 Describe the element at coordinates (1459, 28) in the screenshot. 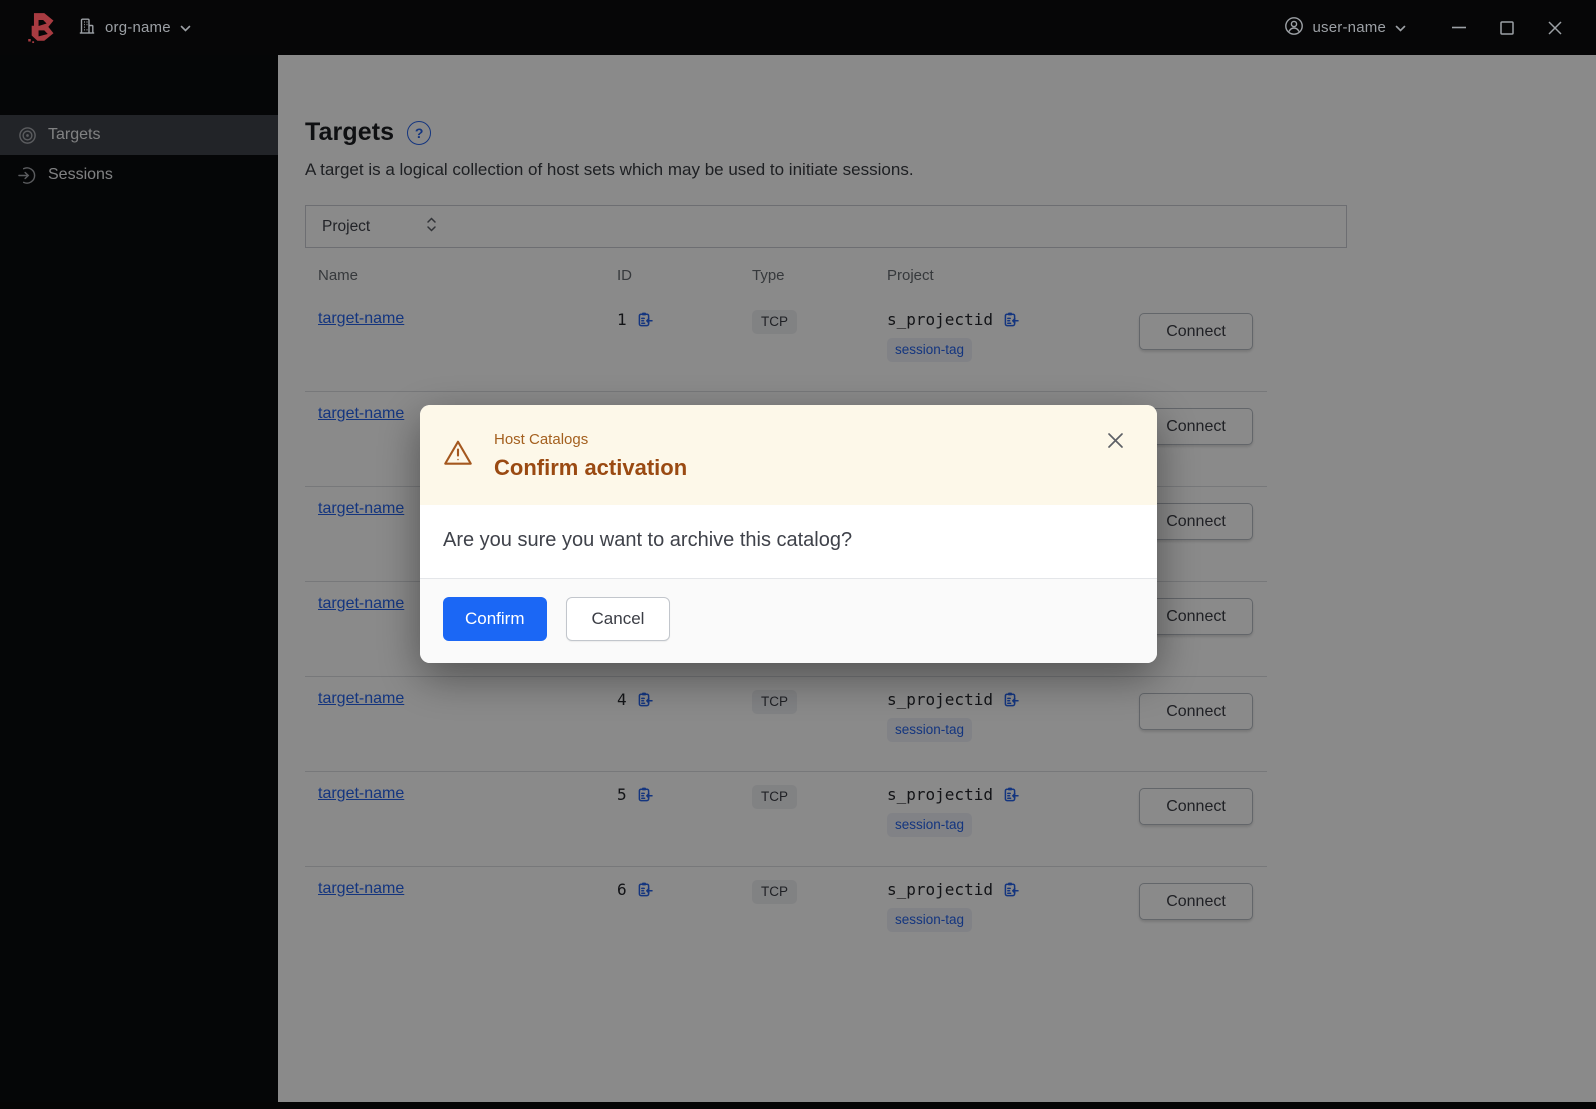

I see `window-minimize-button` at that location.